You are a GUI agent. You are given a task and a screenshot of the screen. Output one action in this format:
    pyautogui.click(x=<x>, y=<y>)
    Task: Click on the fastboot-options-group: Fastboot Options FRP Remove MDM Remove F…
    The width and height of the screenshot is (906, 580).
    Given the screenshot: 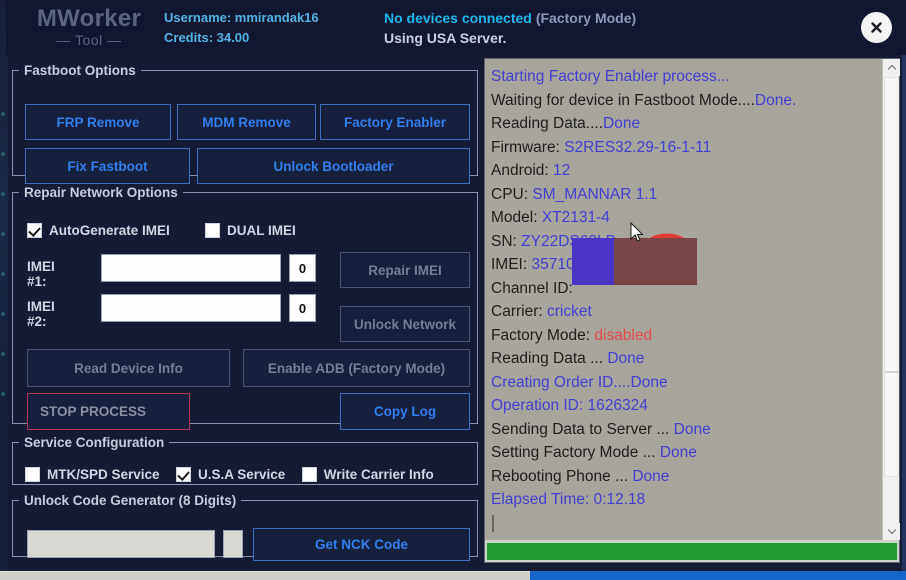 What is the action you would take?
    pyautogui.click(x=245, y=123)
    